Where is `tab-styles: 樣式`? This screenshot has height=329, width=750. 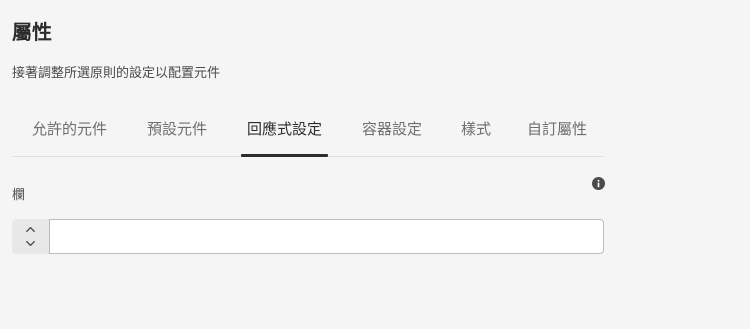
tab-styles: 樣式 is located at coordinates (476, 131).